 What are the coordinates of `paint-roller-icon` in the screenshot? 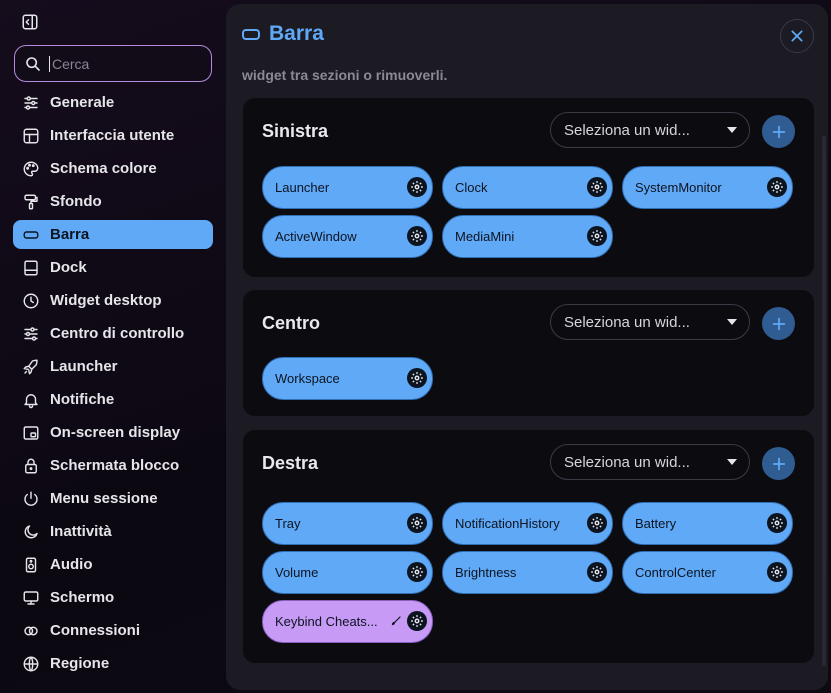 It's located at (31, 202).